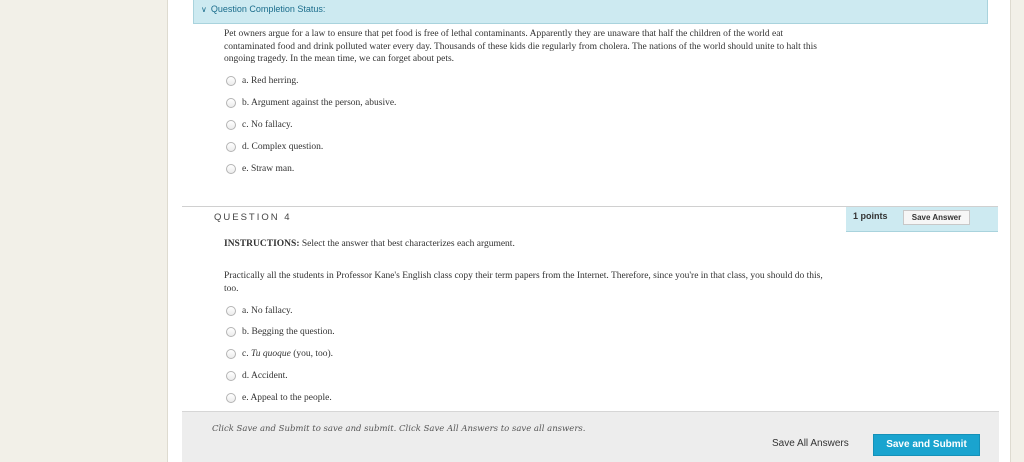 The height and width of the screenshot is (462, 1024). What do you see at coordinates (590, 12) in the screenshot?
I see `question-completion-status: ∨ Question Completion Status:` at bounding box center [590, 12].